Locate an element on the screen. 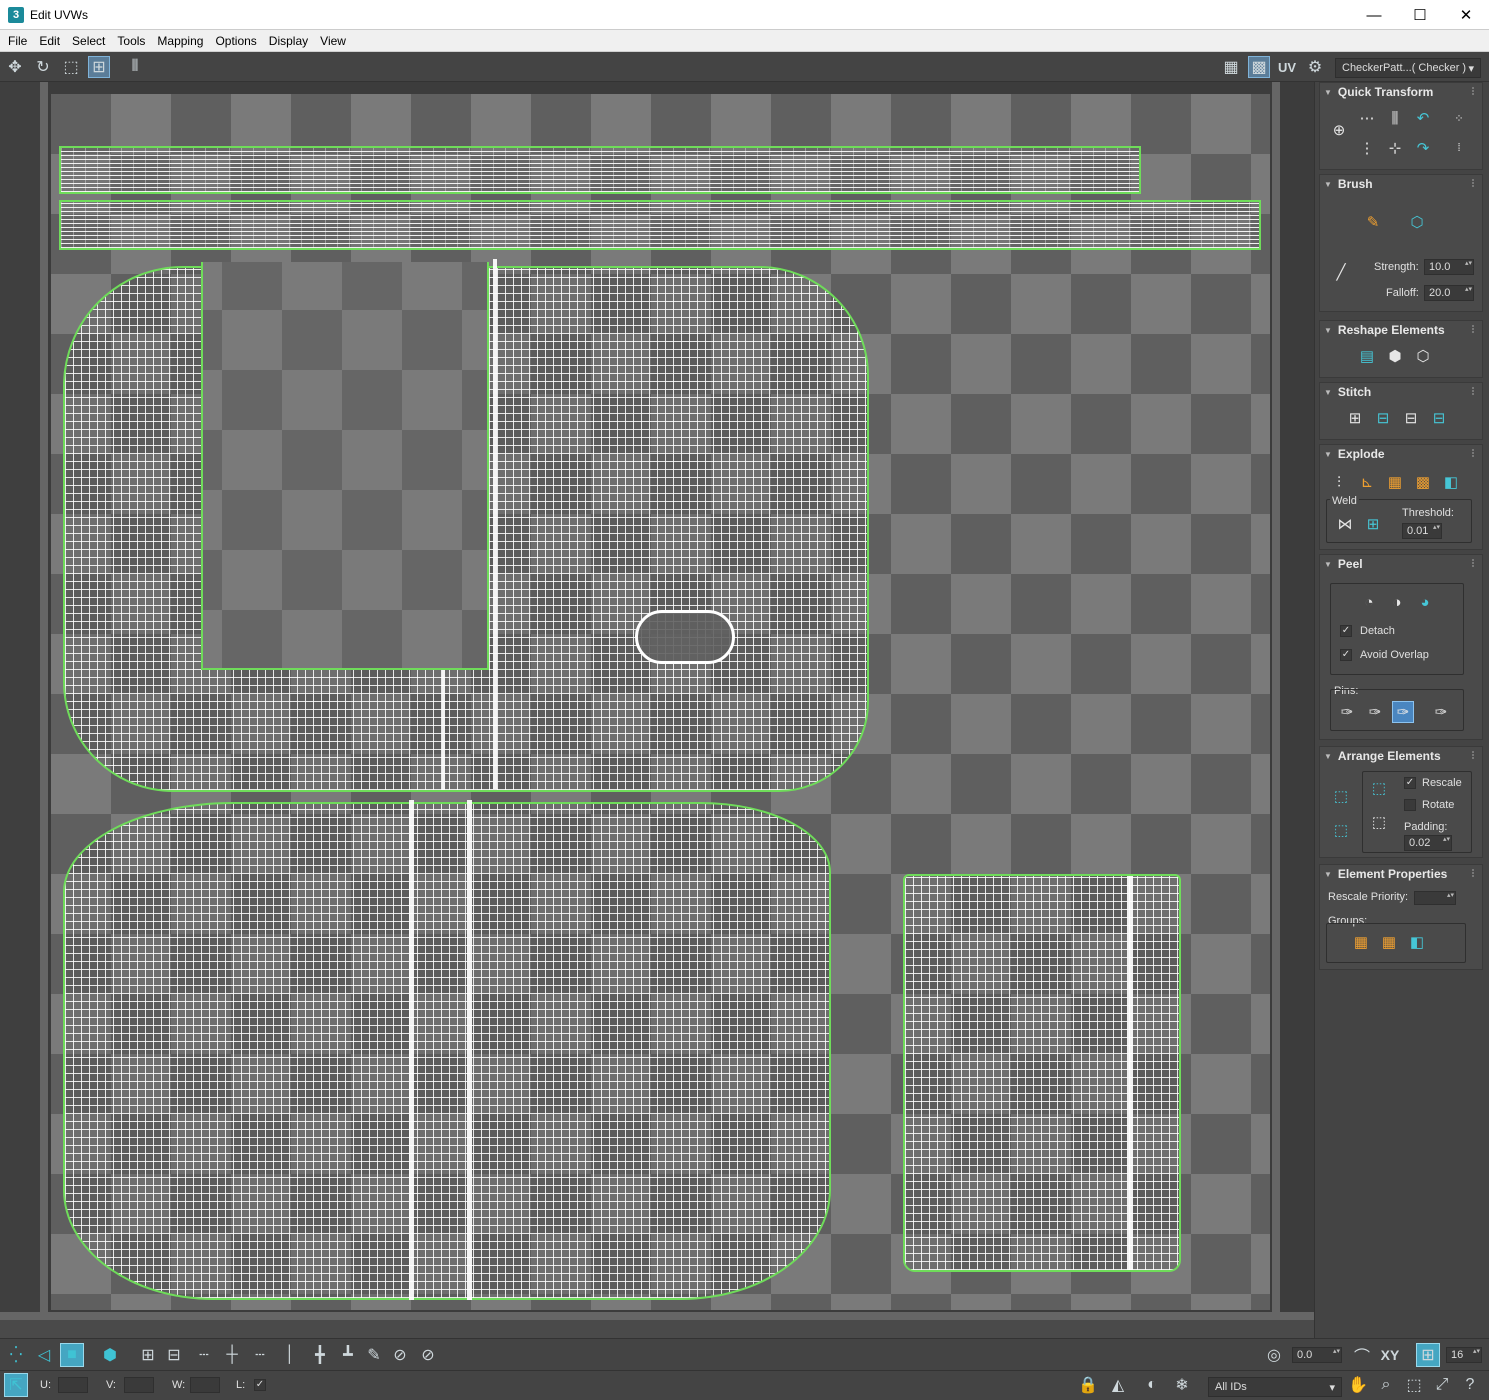 The width and height of the screenshot is (1489, 1400). rollout-header: ▼ Peel is located at coordinates (1401, 564).